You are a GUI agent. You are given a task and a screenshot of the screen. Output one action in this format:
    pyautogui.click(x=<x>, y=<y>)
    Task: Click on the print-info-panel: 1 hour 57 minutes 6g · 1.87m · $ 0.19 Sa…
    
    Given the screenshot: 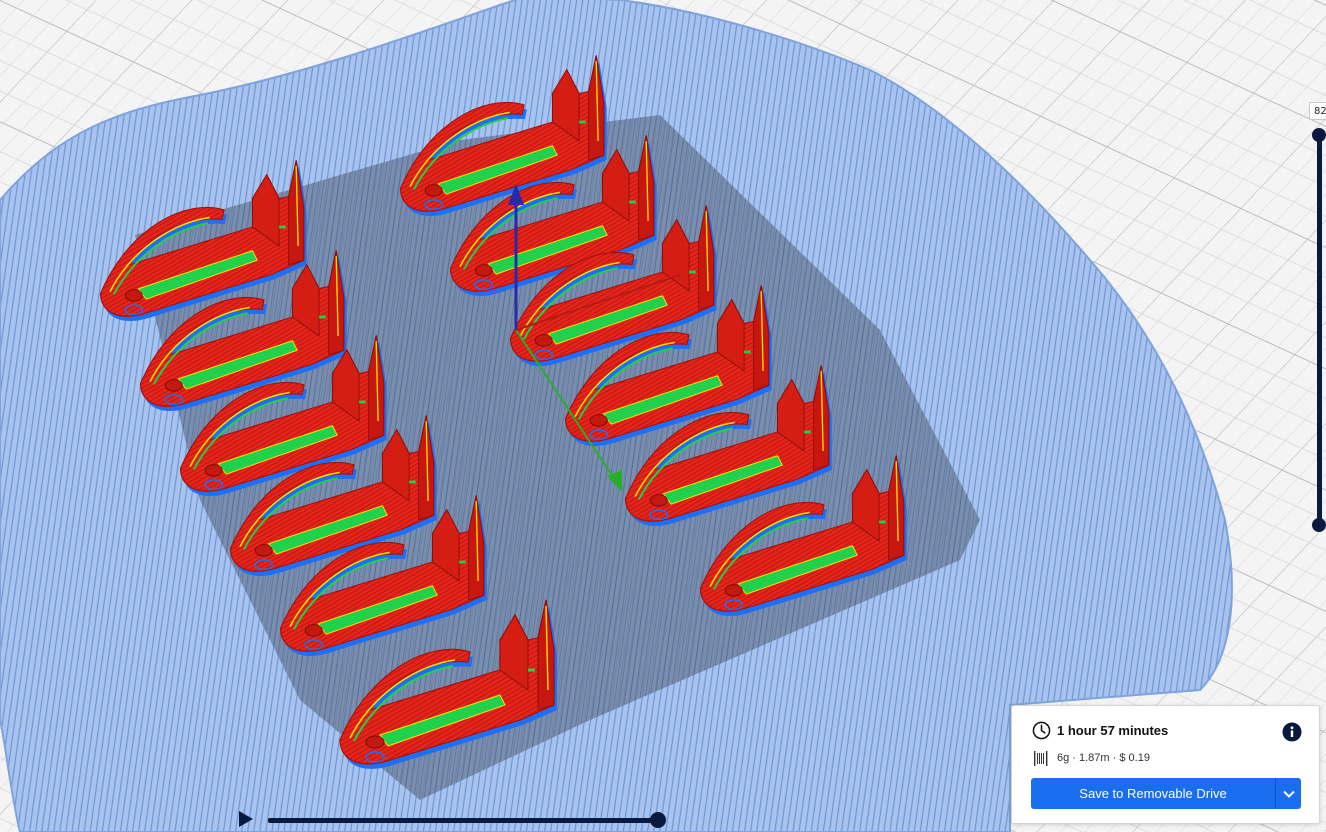 What is the action you would take?
    pyautogui.click(x=1165, y=764)
    